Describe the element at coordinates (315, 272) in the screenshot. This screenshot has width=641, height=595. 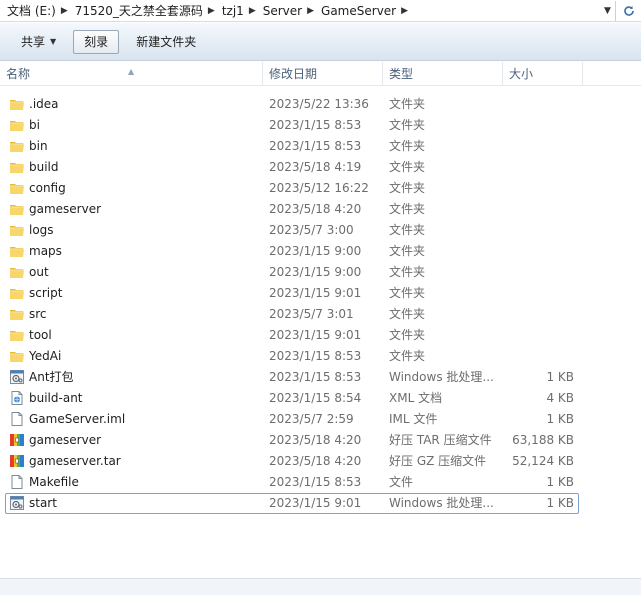
I see `file-modified-date: 2023/1/15 9:00` at that location.